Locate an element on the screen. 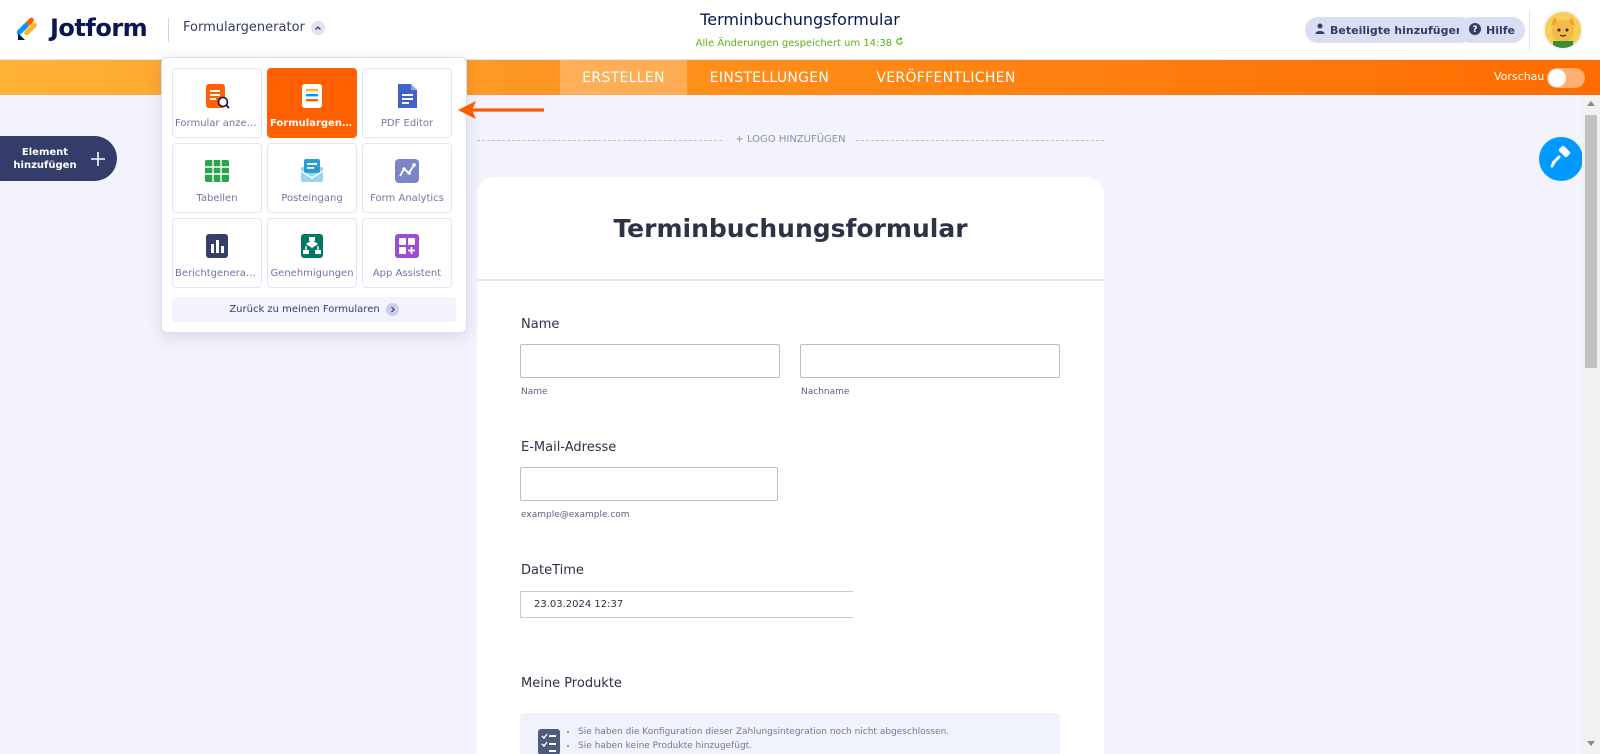 This screenshot has height=754, width=1600. form-designer-button is located at coordinates (1561, 159).